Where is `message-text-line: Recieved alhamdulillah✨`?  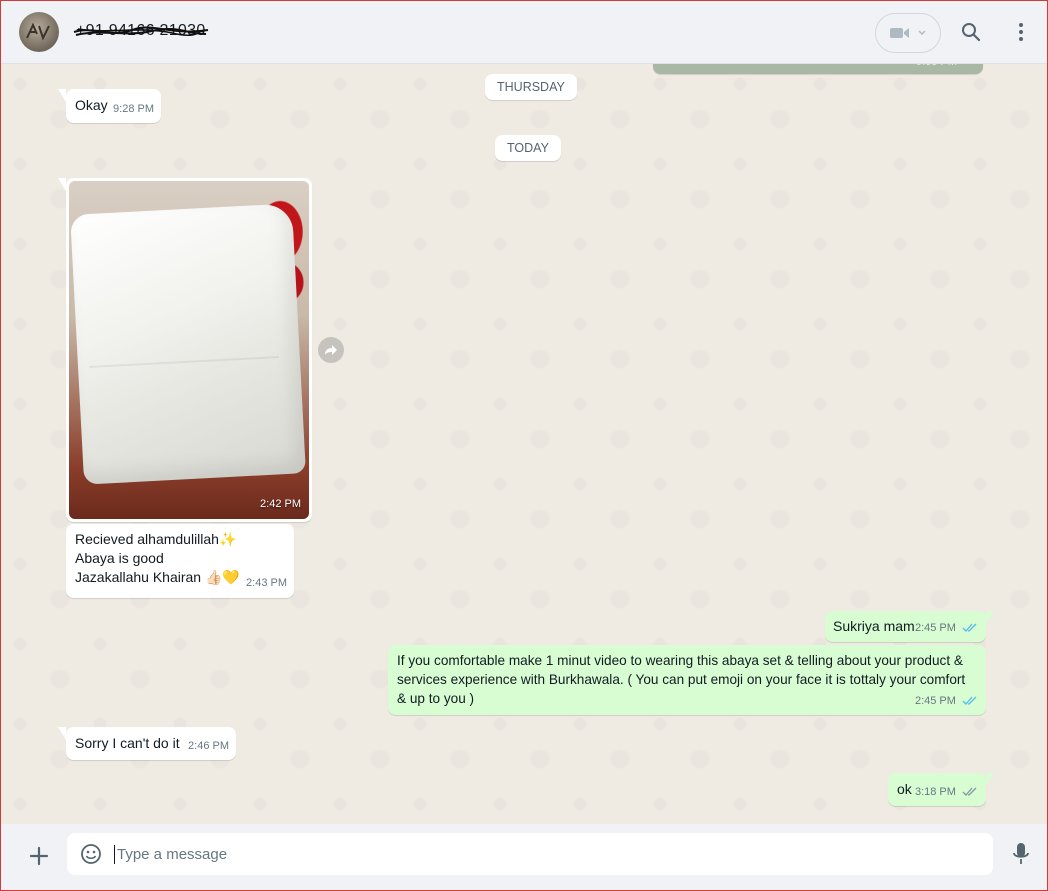
message-text-line: Recieved alhamdulillah✨ is located at coordinates (156, 539).